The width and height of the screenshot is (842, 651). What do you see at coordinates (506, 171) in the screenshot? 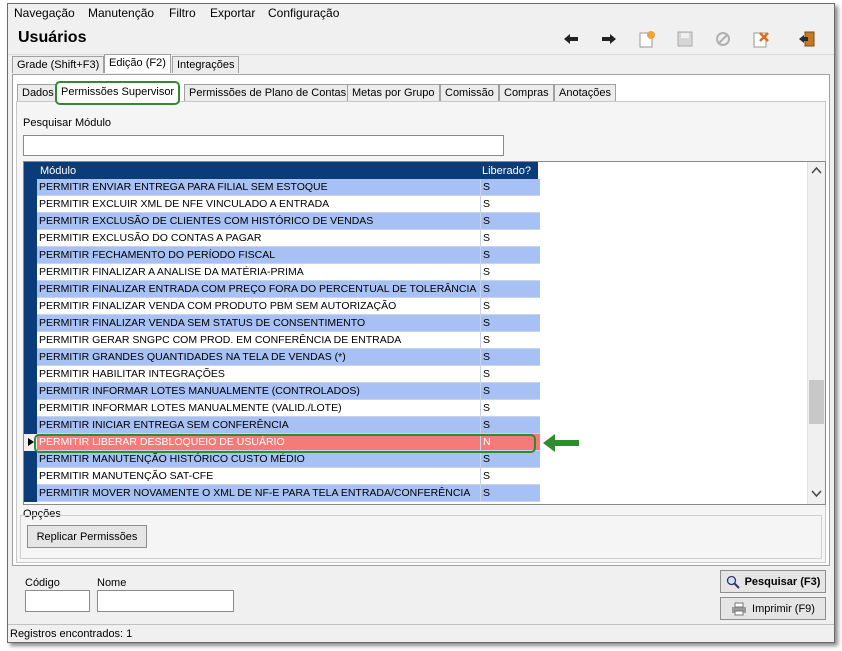
I see `column-header-liberado: Liberado?` at bounding box center [506, 171].